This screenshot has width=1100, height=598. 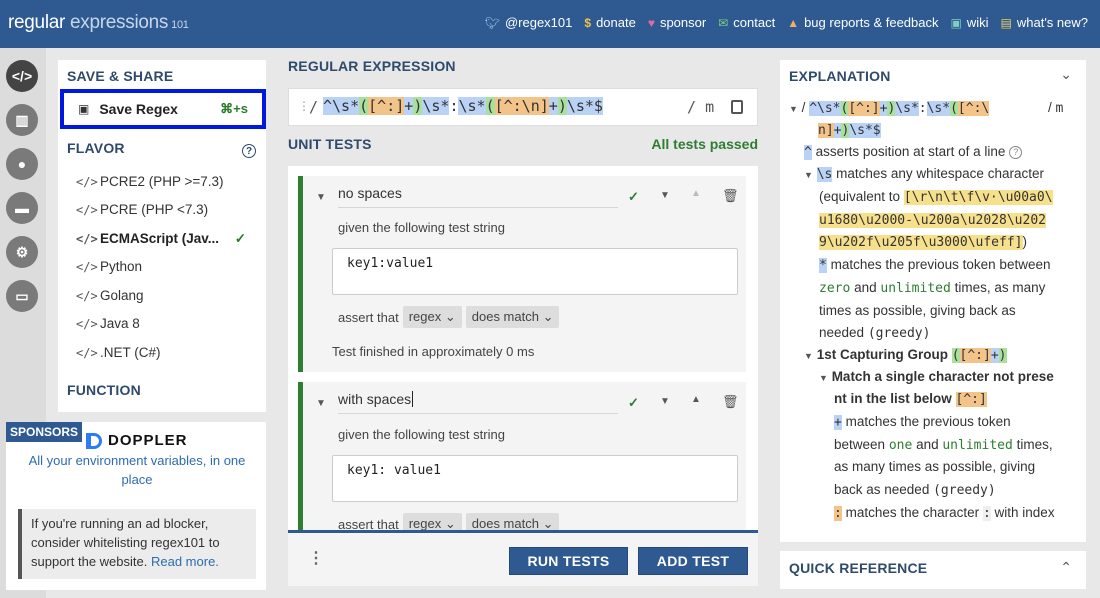 What do you see at coordinates (166, 323) in the screenshot?
I see `flavor-java: </> Java 8` at bounding box center [166, 323].